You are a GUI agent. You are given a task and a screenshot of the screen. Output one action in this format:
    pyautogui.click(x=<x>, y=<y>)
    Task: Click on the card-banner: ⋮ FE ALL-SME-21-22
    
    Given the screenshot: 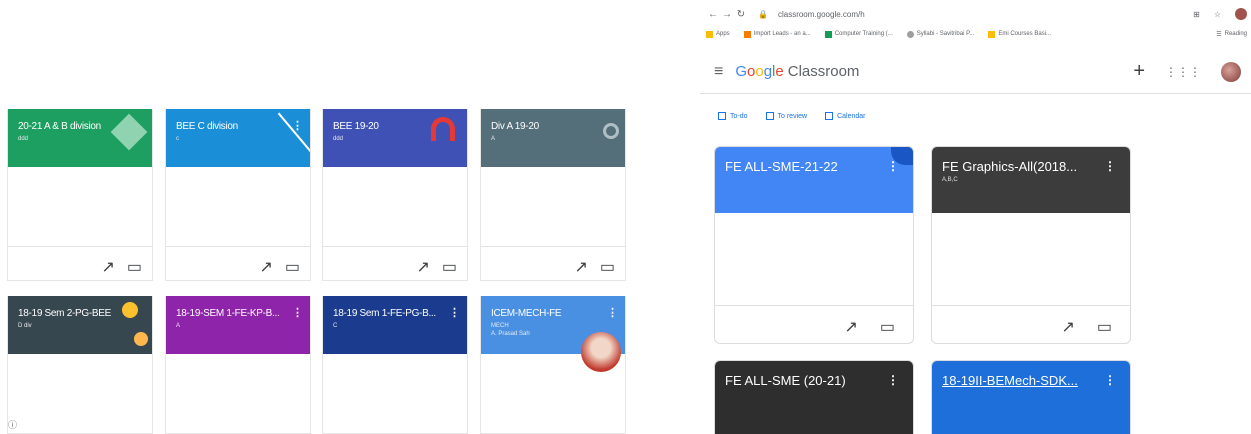 What is the action you would take?
    pyautogui.click(x=814, y=180)
    